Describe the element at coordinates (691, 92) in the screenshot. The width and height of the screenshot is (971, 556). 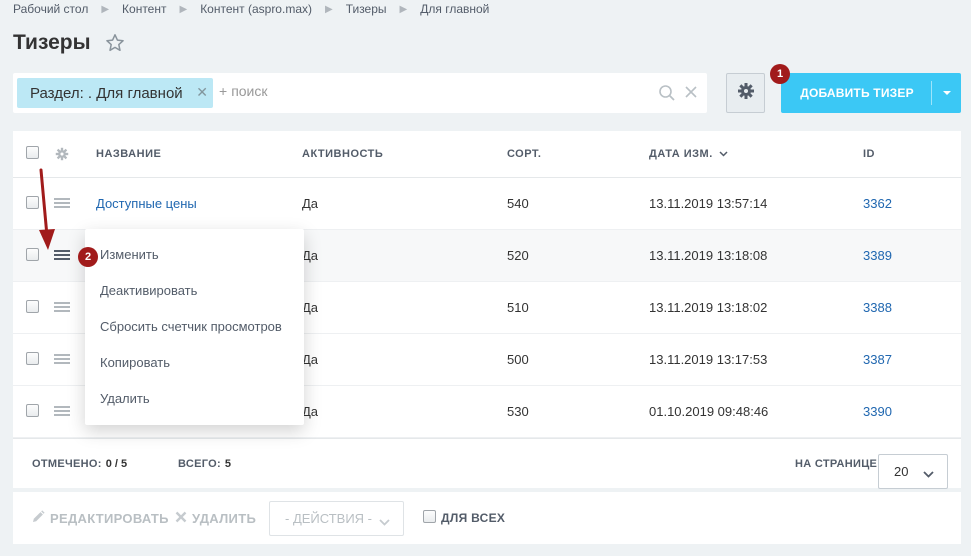
I see `clear-icon` at that location.